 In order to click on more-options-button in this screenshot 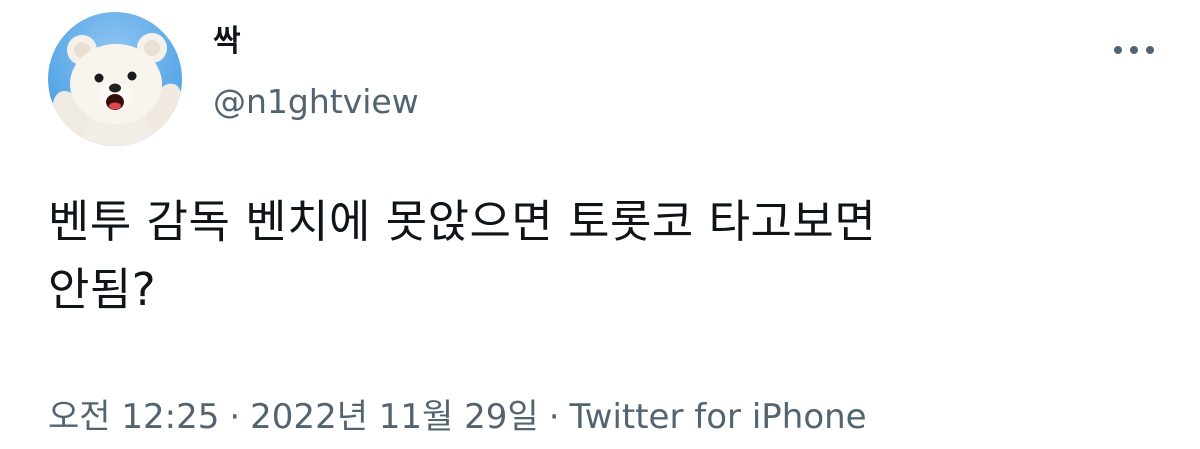, I will do `click(1134, 50)`.